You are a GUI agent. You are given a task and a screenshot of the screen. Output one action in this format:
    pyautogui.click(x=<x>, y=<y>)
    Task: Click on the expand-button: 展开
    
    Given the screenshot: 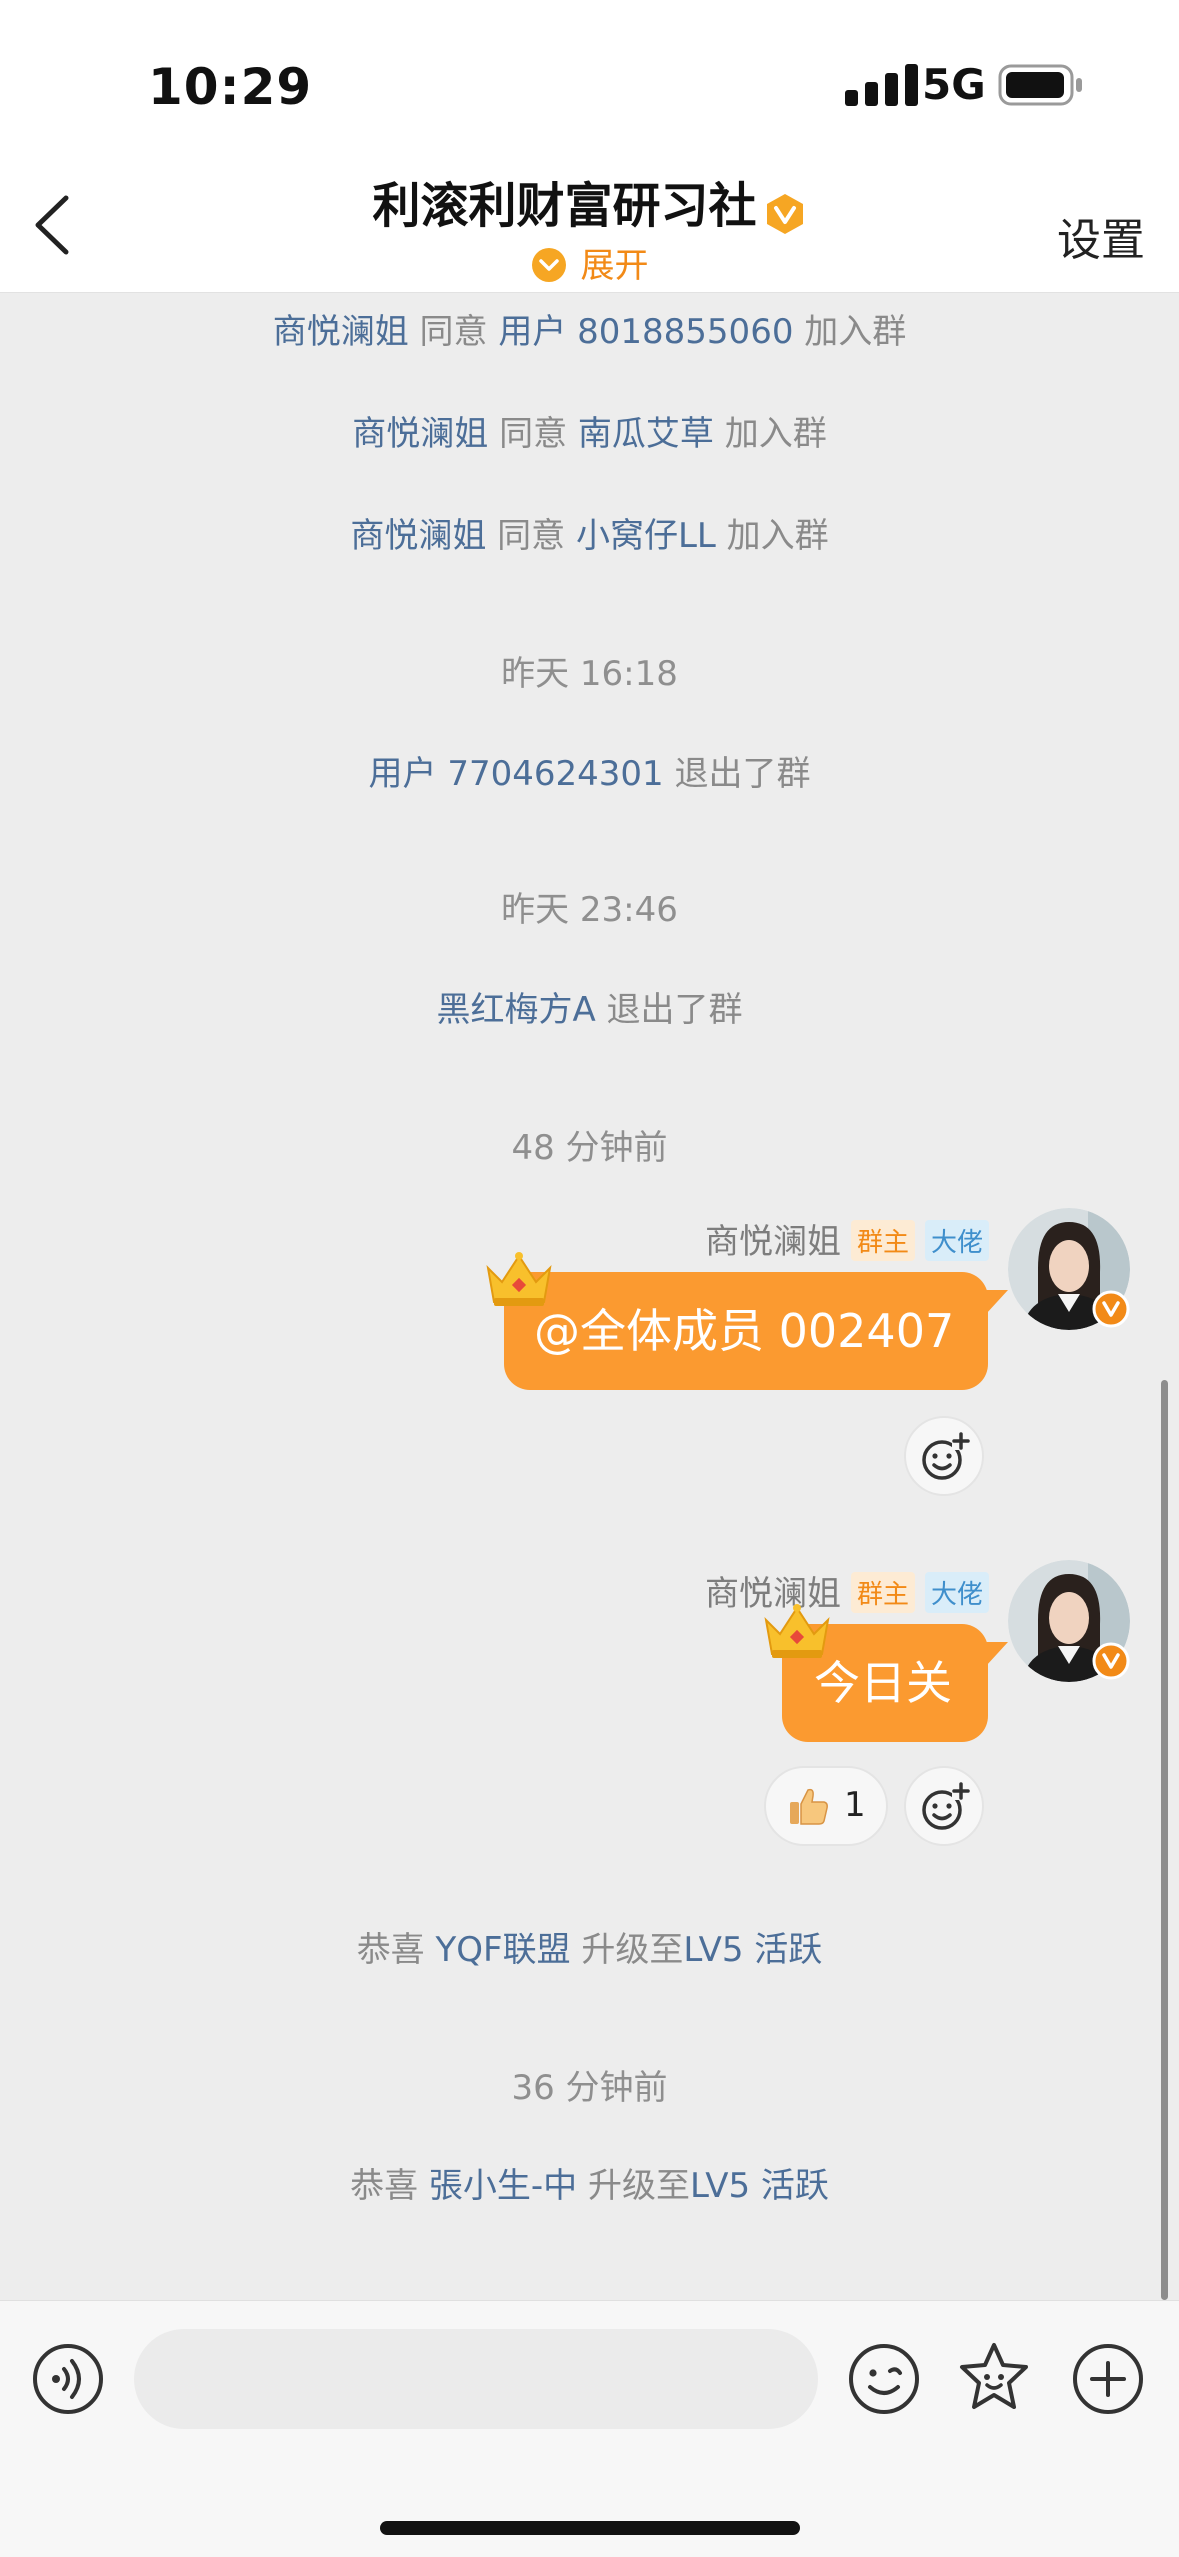 What is the action you would take?
    pyautogui.click(x=589, y=262)
    